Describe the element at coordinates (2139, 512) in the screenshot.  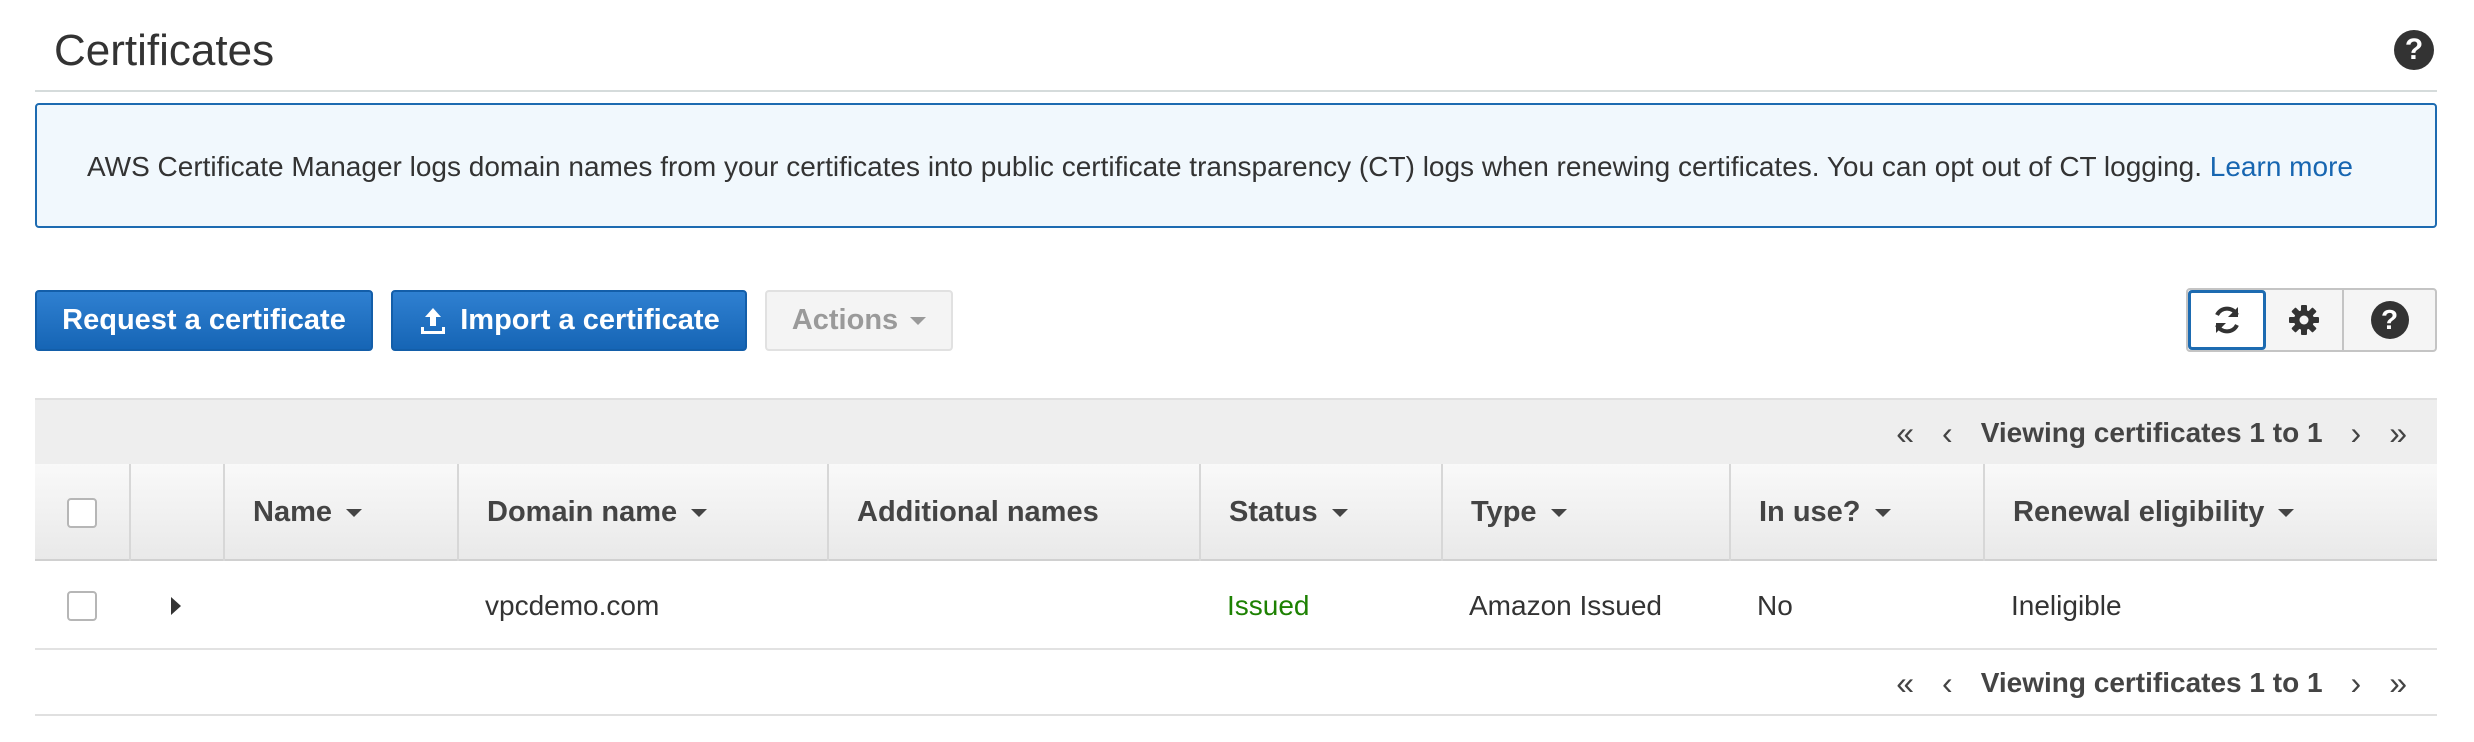
I see `column-label: Renewal eligibility` at that location.